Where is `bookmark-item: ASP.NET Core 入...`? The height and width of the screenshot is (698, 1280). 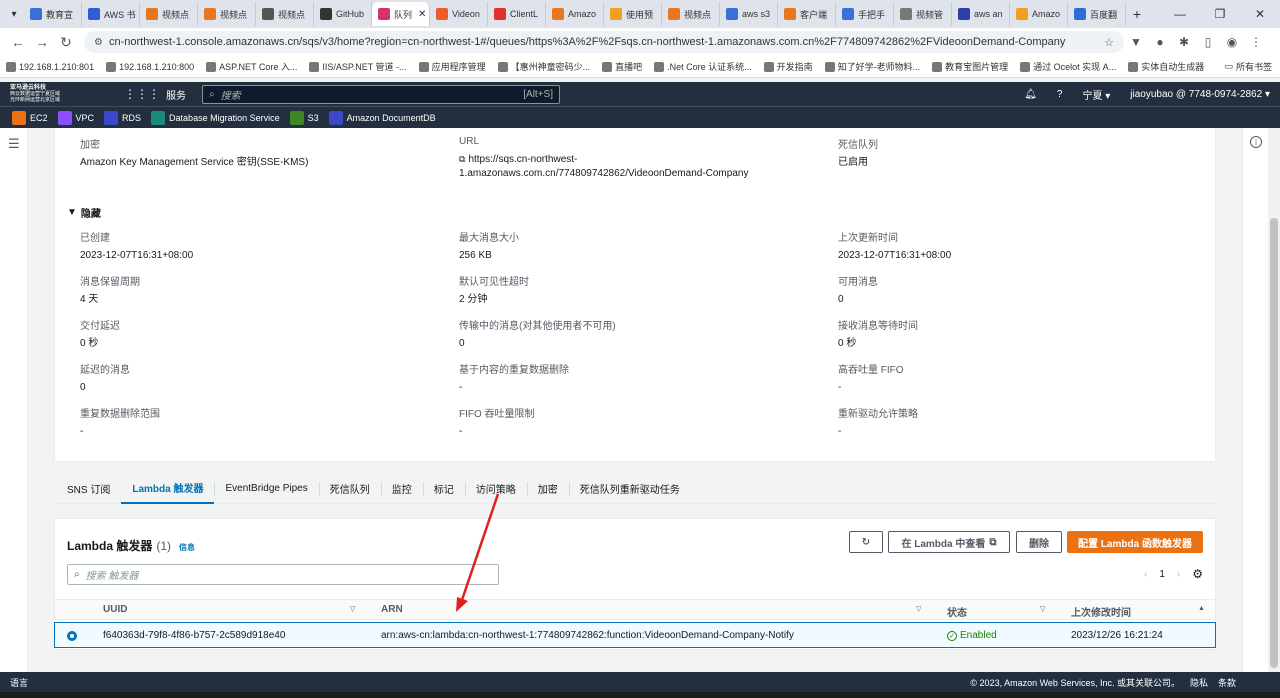 bookmark-item: ASP.NET Core 入... is located at coordinates (251, 66).